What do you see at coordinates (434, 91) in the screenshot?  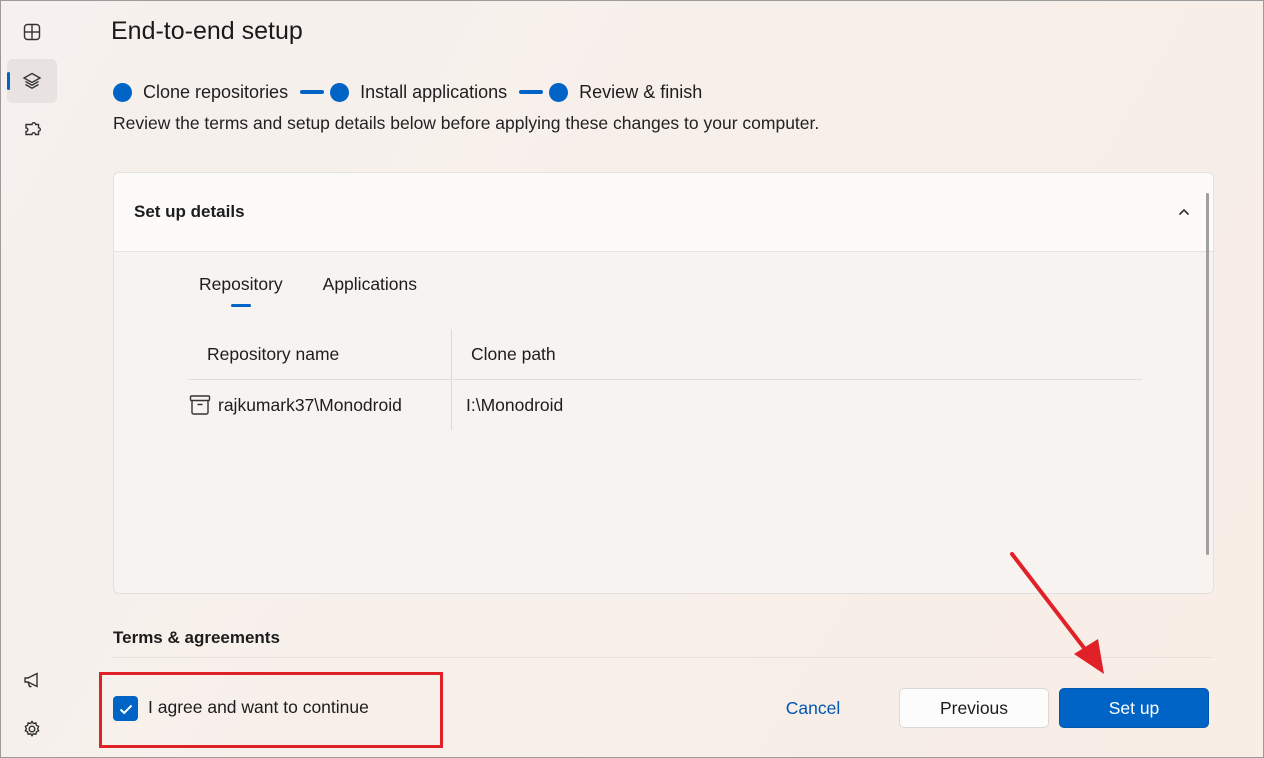 I see `step-label-install: Install applications` at bounding box center [434, 91].